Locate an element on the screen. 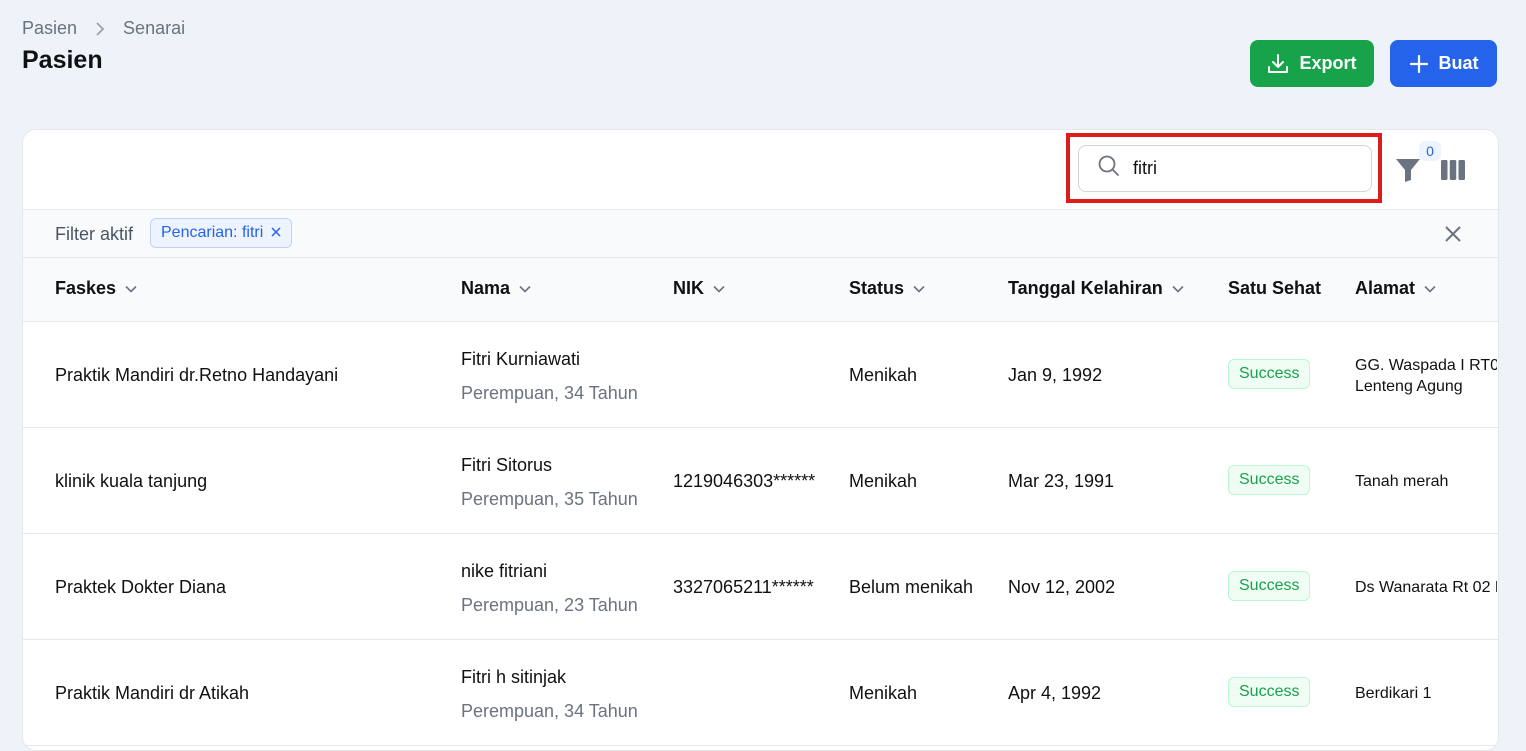 The width and height of the screenshot is (1526, 751). address-cell: Berdikari 1 is located at coordinates (1426, 693).